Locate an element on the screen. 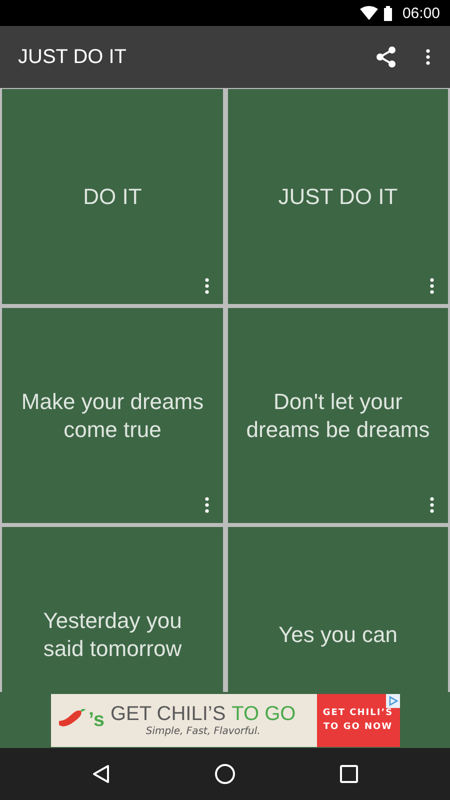 The width and height of the screenshot is (450, 800). battery-icon is located at coordinates (388, 13).